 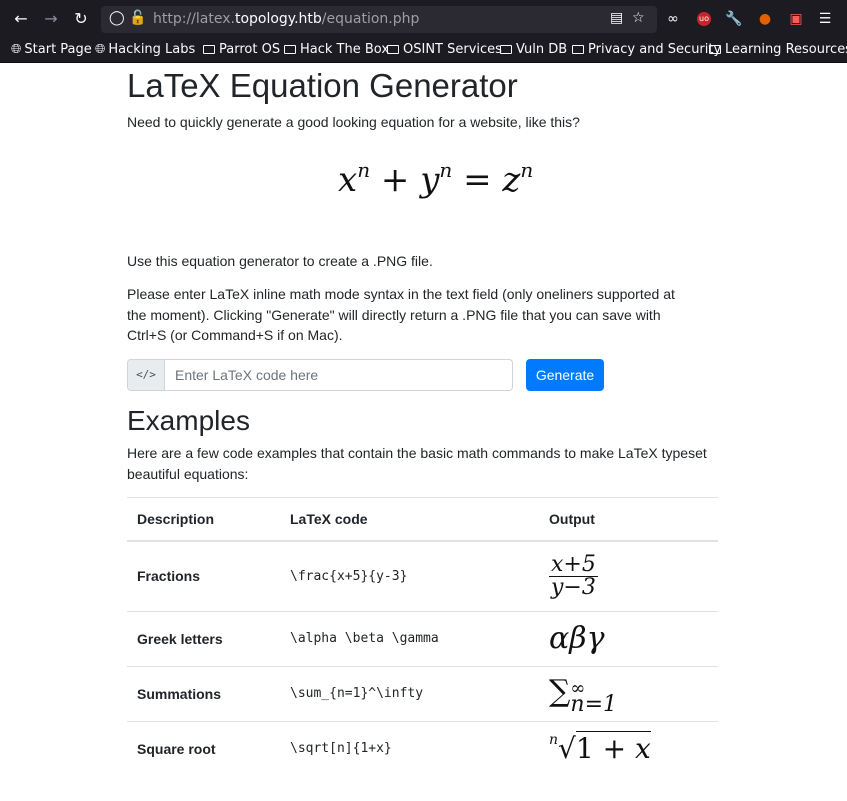 I want to click on extension-red-icon: ▣, so click(x=796, y=19).